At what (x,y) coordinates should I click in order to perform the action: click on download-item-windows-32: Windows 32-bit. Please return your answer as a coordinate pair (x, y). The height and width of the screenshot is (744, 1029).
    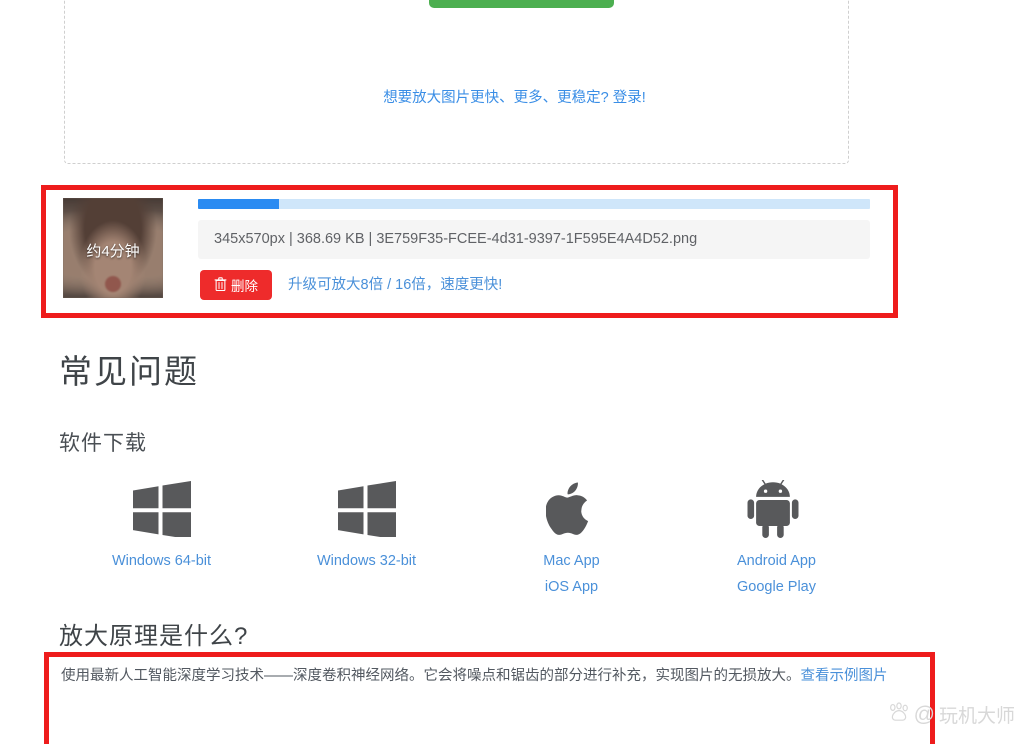
    Looking at the image, I should click on (366, 536).